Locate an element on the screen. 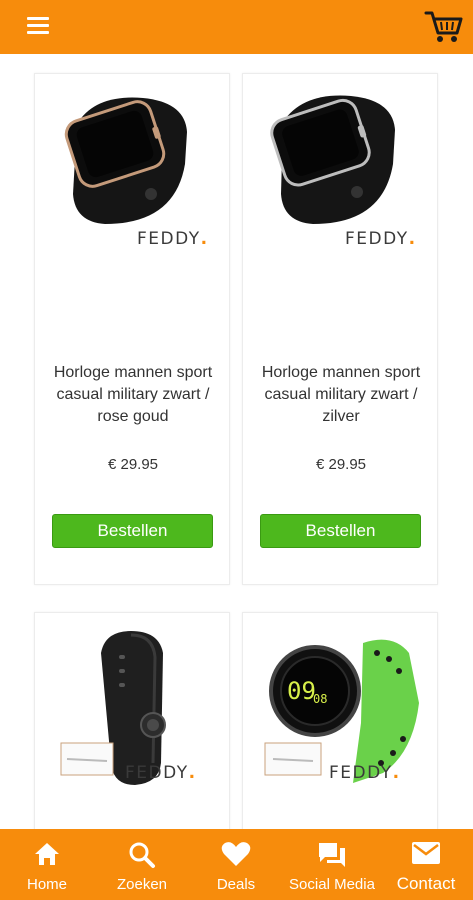 The image size is (473, 900). heart-icon is located at coordinates (236, 854).